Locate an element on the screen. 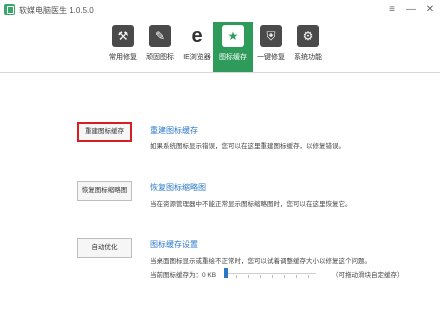 Image resolution: width=440 pixels, height=326 pixels. icon-cache-settings-title: 图标缓存设置 is located at coordinates (174, 244).